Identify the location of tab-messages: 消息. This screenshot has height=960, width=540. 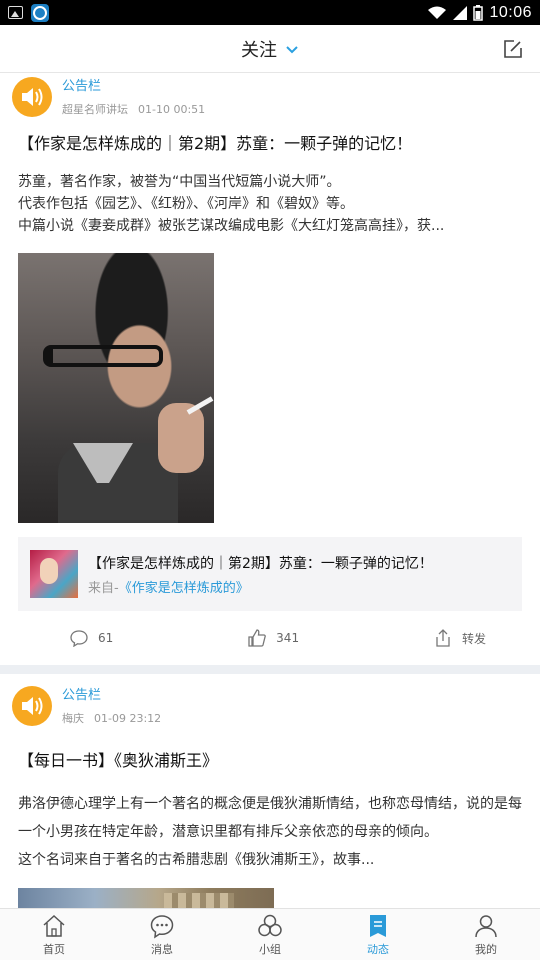
(162, 934).